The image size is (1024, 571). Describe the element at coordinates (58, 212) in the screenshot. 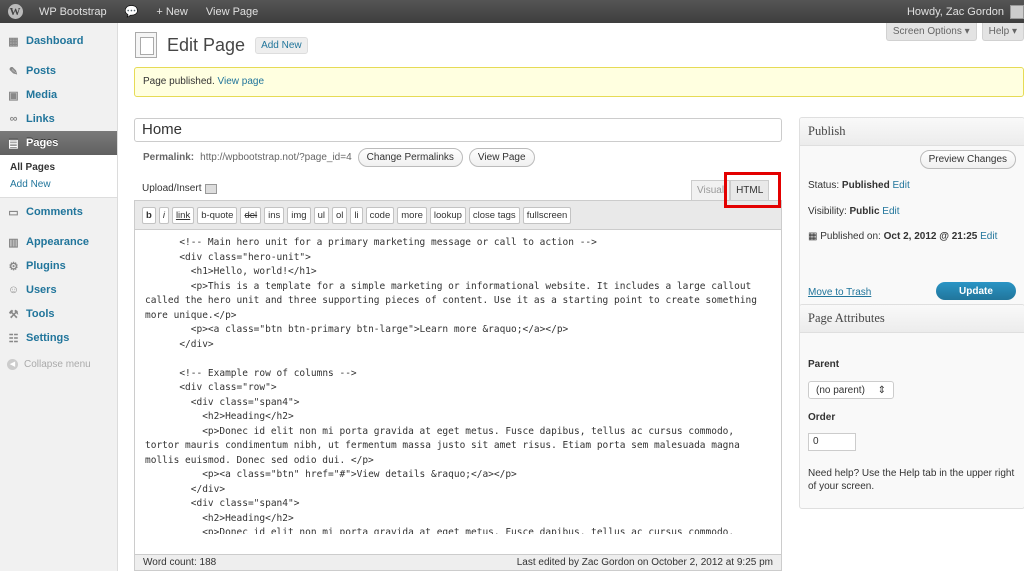

I see `menu-item-comments: ▭ Comments` at that location.